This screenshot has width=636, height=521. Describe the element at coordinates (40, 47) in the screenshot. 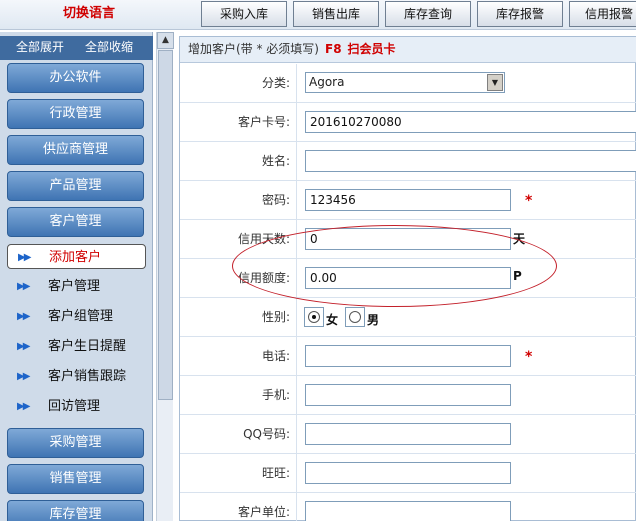

I see `expand-all-link: 全部展开` at that location.